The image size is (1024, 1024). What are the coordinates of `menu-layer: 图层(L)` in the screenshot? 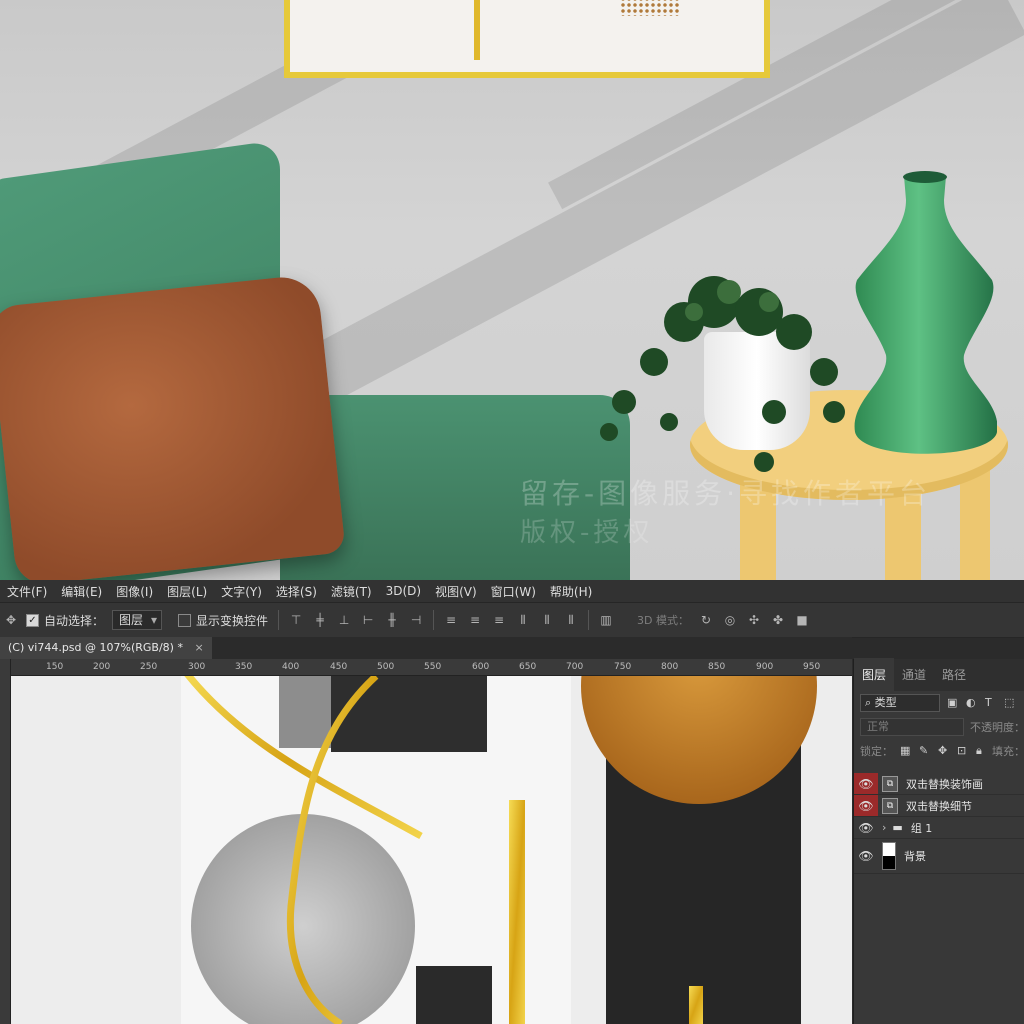 It's located at (187, 591).